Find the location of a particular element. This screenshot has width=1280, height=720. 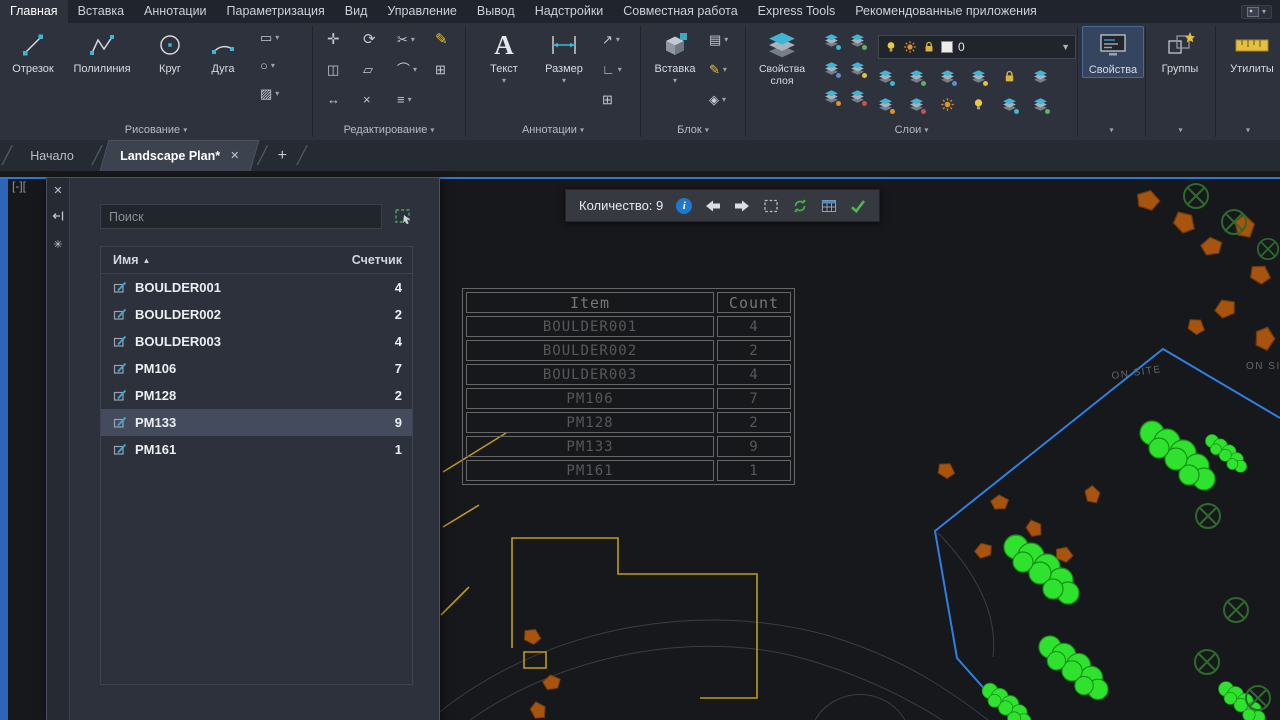

layer-tool-9-icon is located at coordinates (948, 105).